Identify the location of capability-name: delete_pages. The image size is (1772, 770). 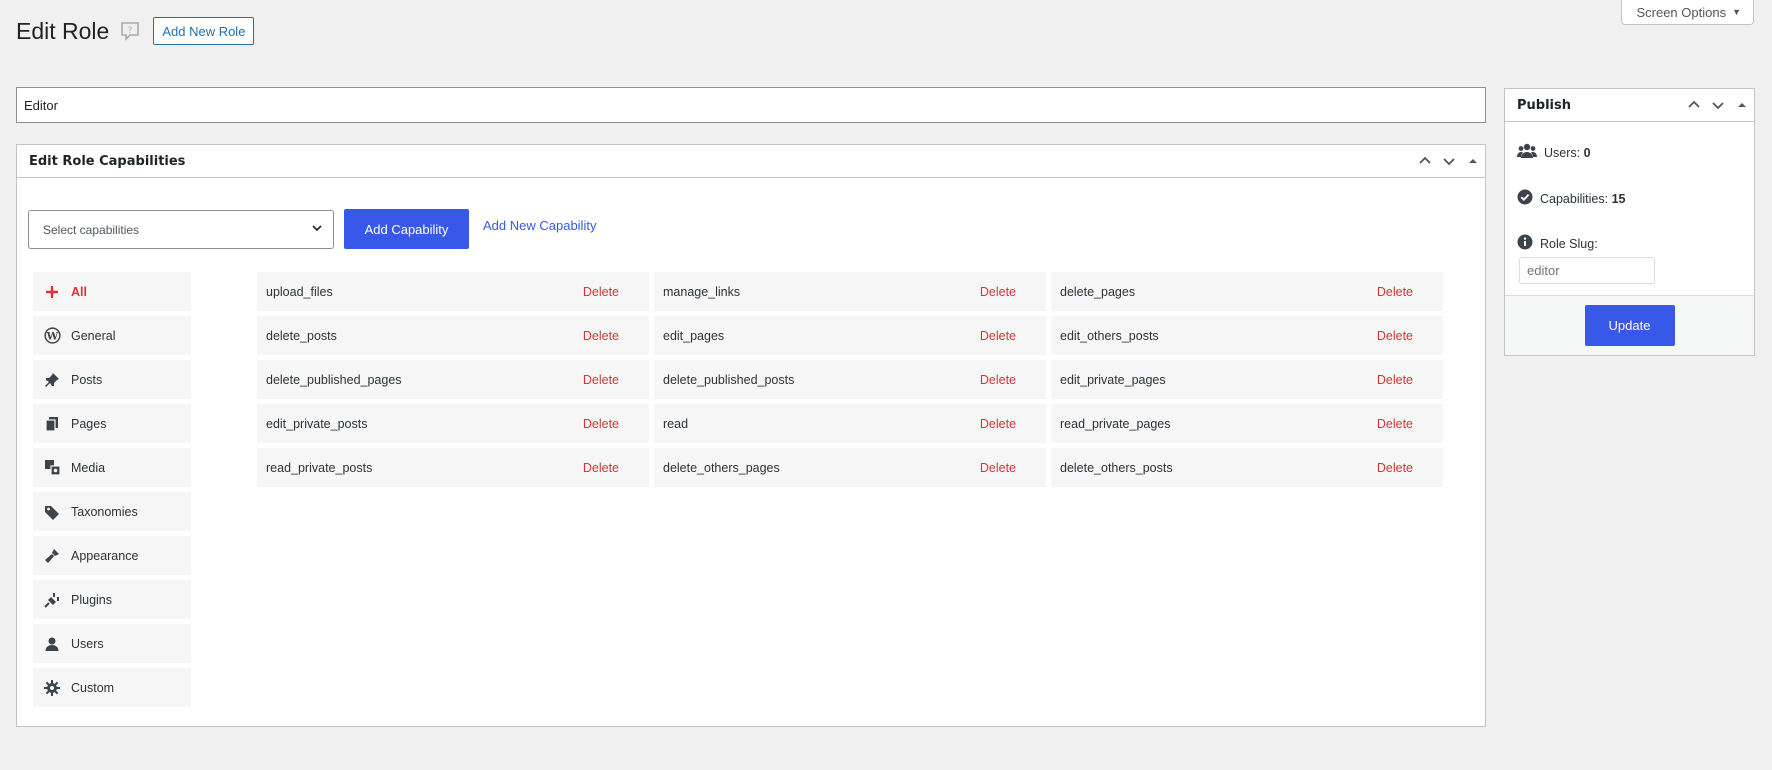
(1098, 291).